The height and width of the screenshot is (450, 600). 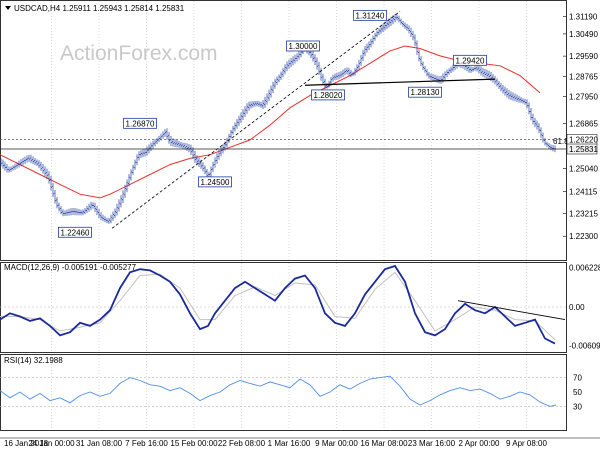 What do you see at coordinates (99, 443) in the screenshot?
I see `x-tick-label: 31 Jan 08:00` at bounding box center [99, 443].